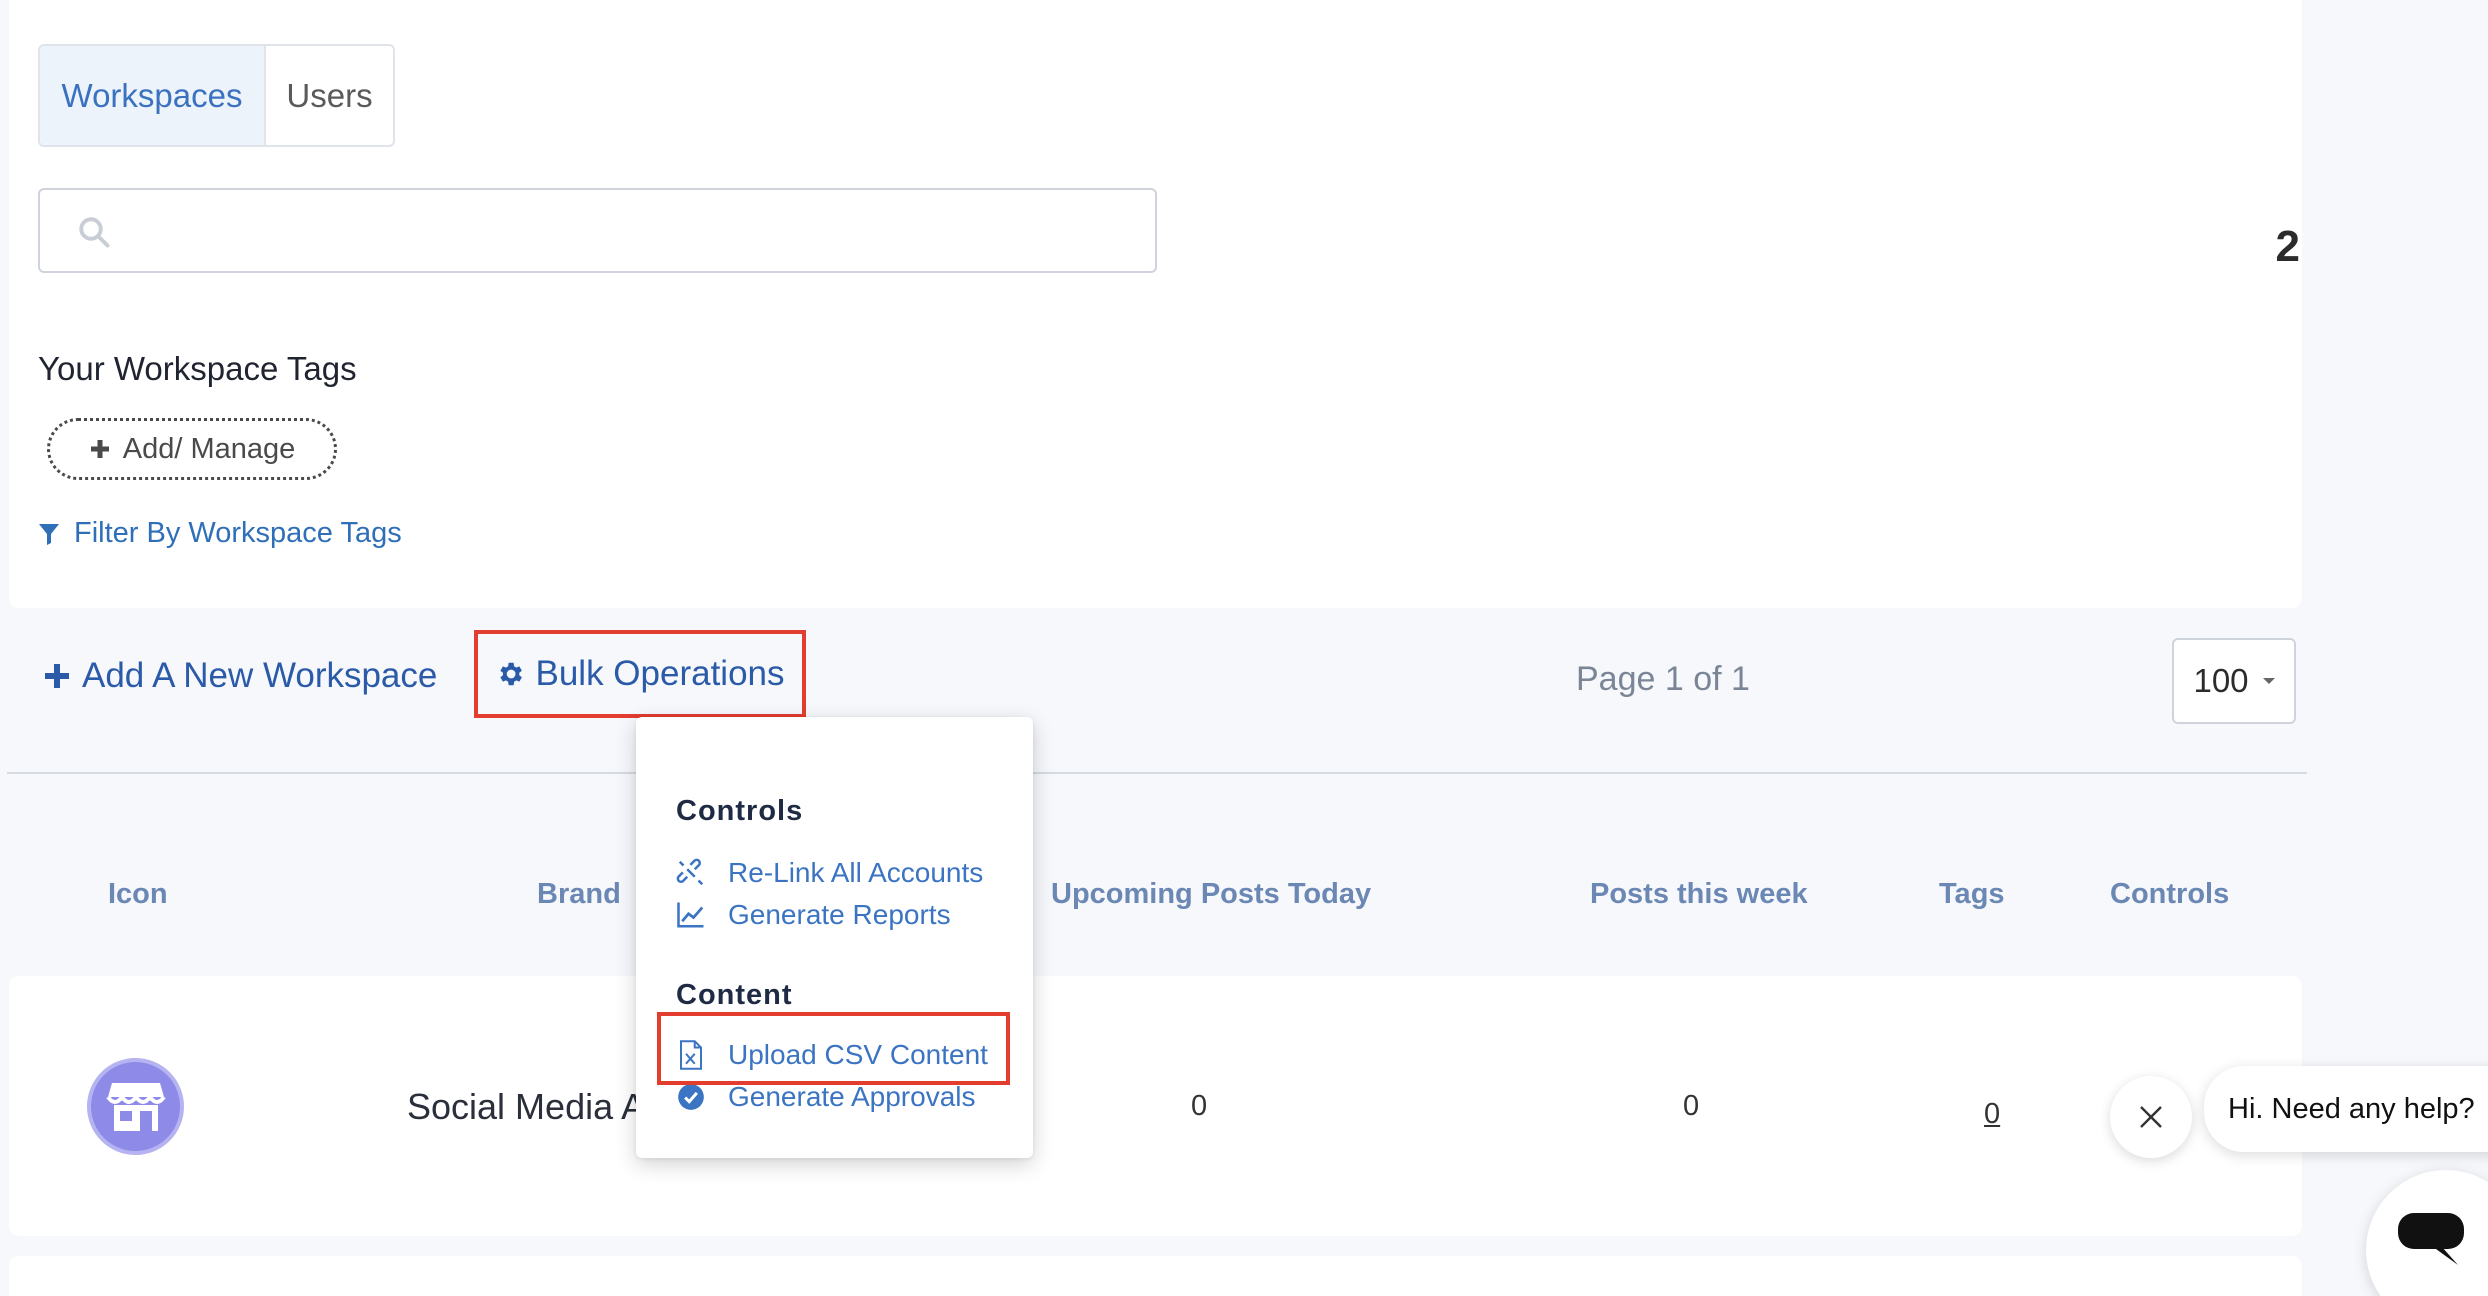 This screenshot has height=1296, width=2488. I want to click on workspace-tags-heading: Your Workspace Tags, so click(197, 368).